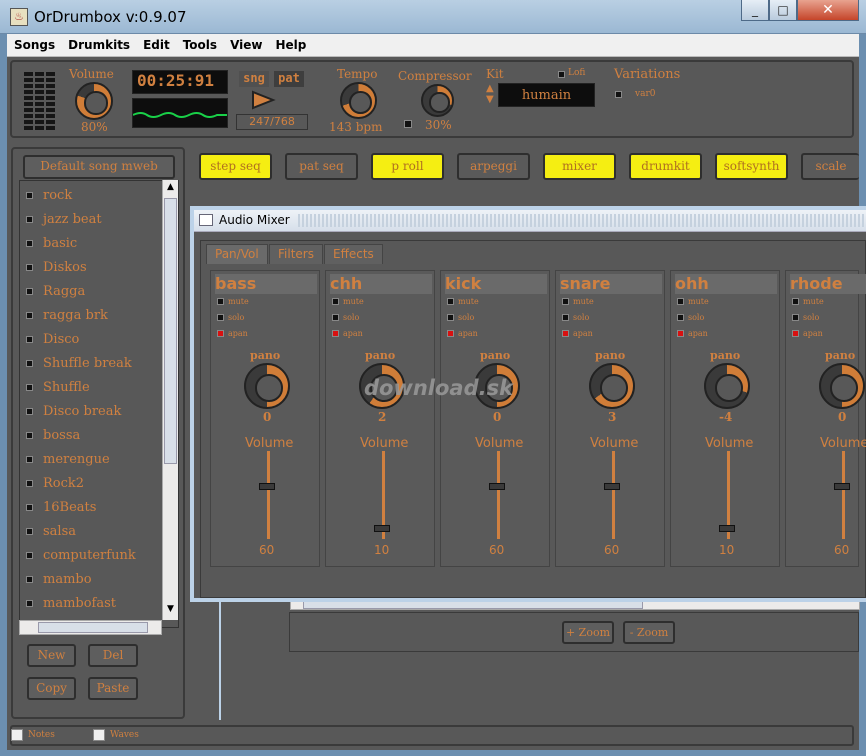  I want to click on compressor-knob, so click(437, 100).